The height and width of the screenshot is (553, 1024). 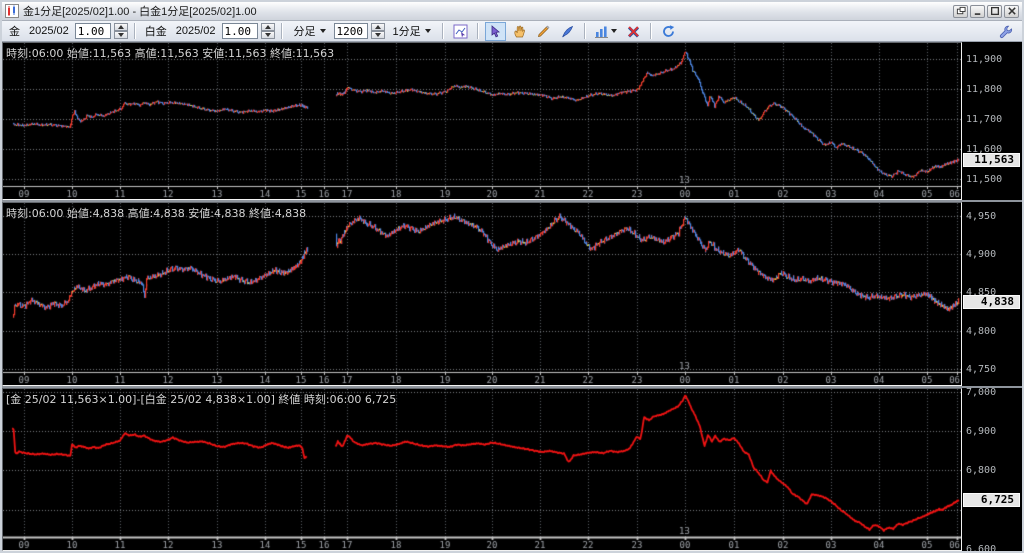 What do you see at coordinates (991, 160) in the screenshot?
I see `last-price-badge: 11,563` at bounding box center [991, 160].